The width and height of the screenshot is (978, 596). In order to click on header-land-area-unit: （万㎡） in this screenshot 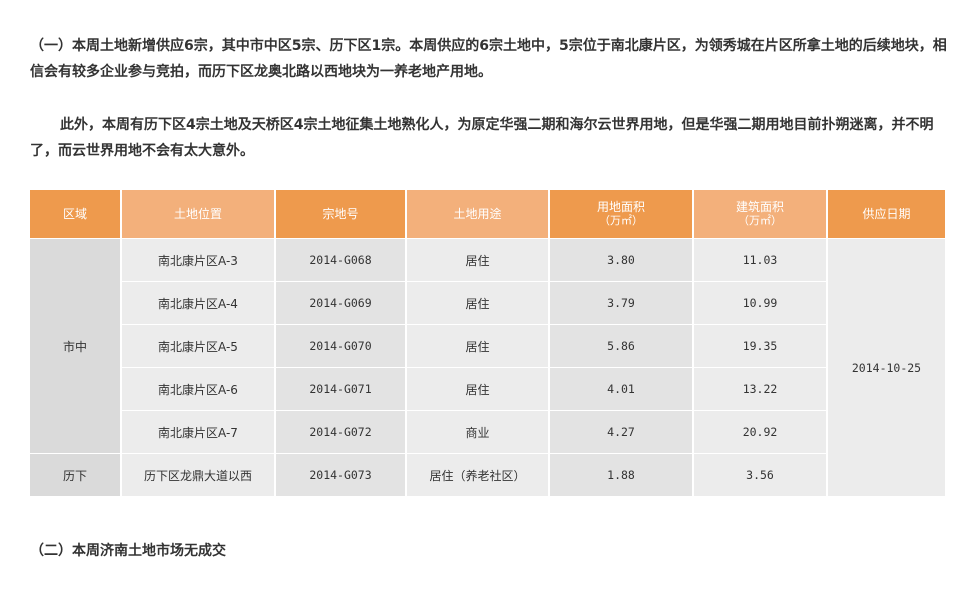, I will do `click(621, 220)`.